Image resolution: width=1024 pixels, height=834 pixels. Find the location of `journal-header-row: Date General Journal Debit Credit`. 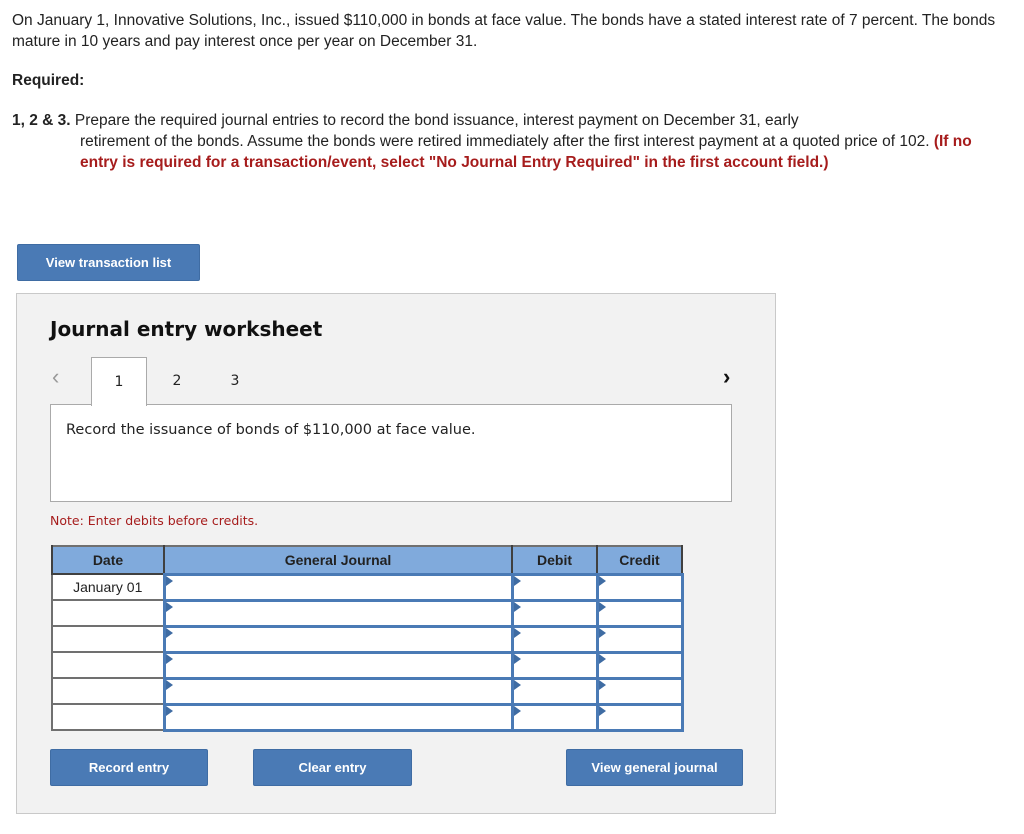

journal-header-row: Date General Journal Debit Credit is located at coordinates (367, 560).